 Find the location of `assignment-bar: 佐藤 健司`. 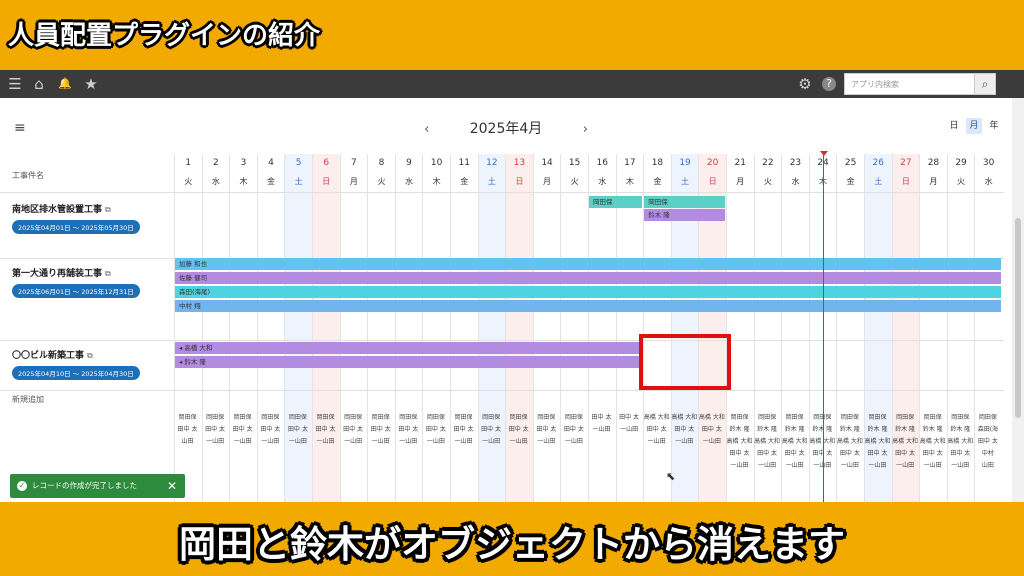

assignment-bar: 佐藤 健司 is located at coordinates (588, 278).